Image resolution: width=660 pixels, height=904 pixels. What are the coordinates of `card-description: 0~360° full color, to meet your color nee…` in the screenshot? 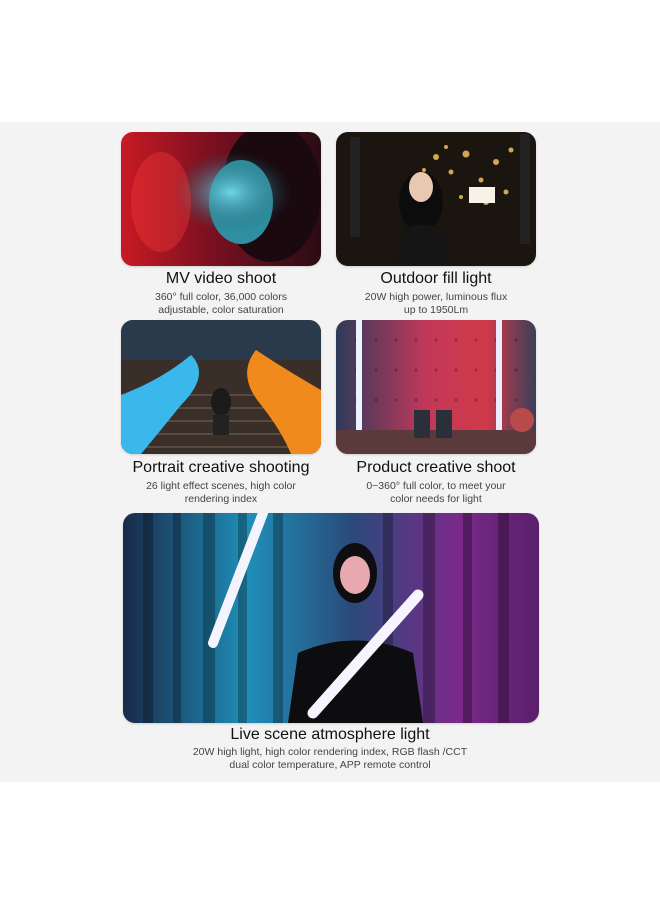 It's located at (436, 492).